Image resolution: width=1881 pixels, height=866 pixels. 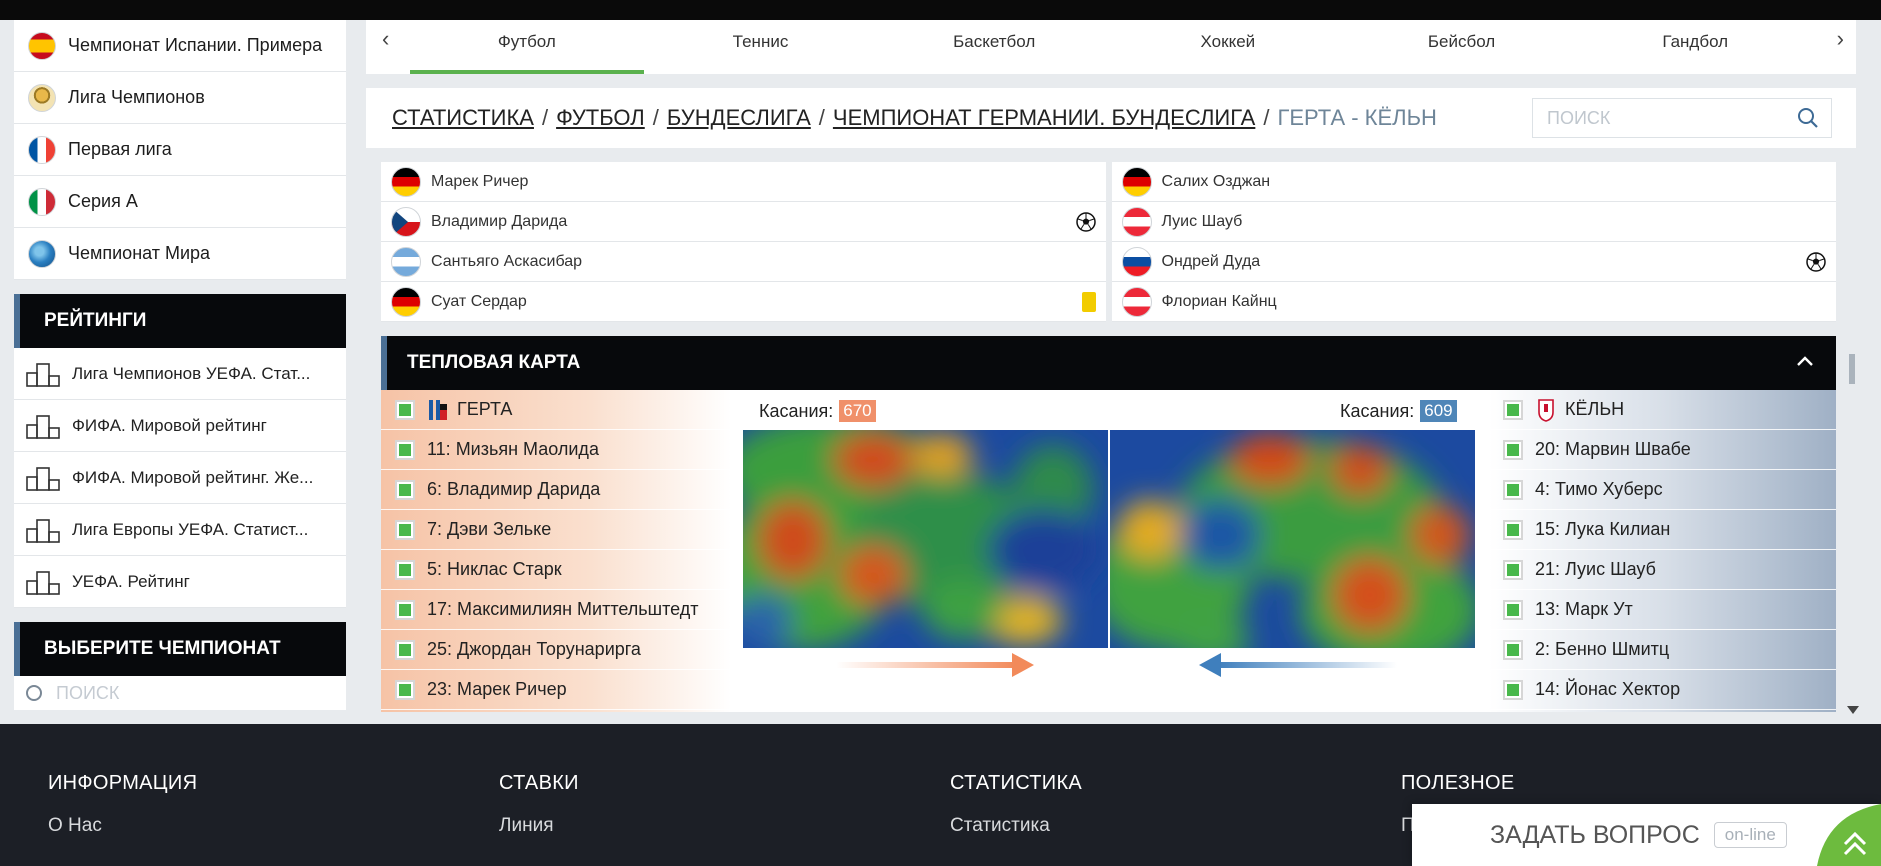 I want to click on breadcrumb-statistics: СТАТИСТИКА, so click(x=463, y=118).